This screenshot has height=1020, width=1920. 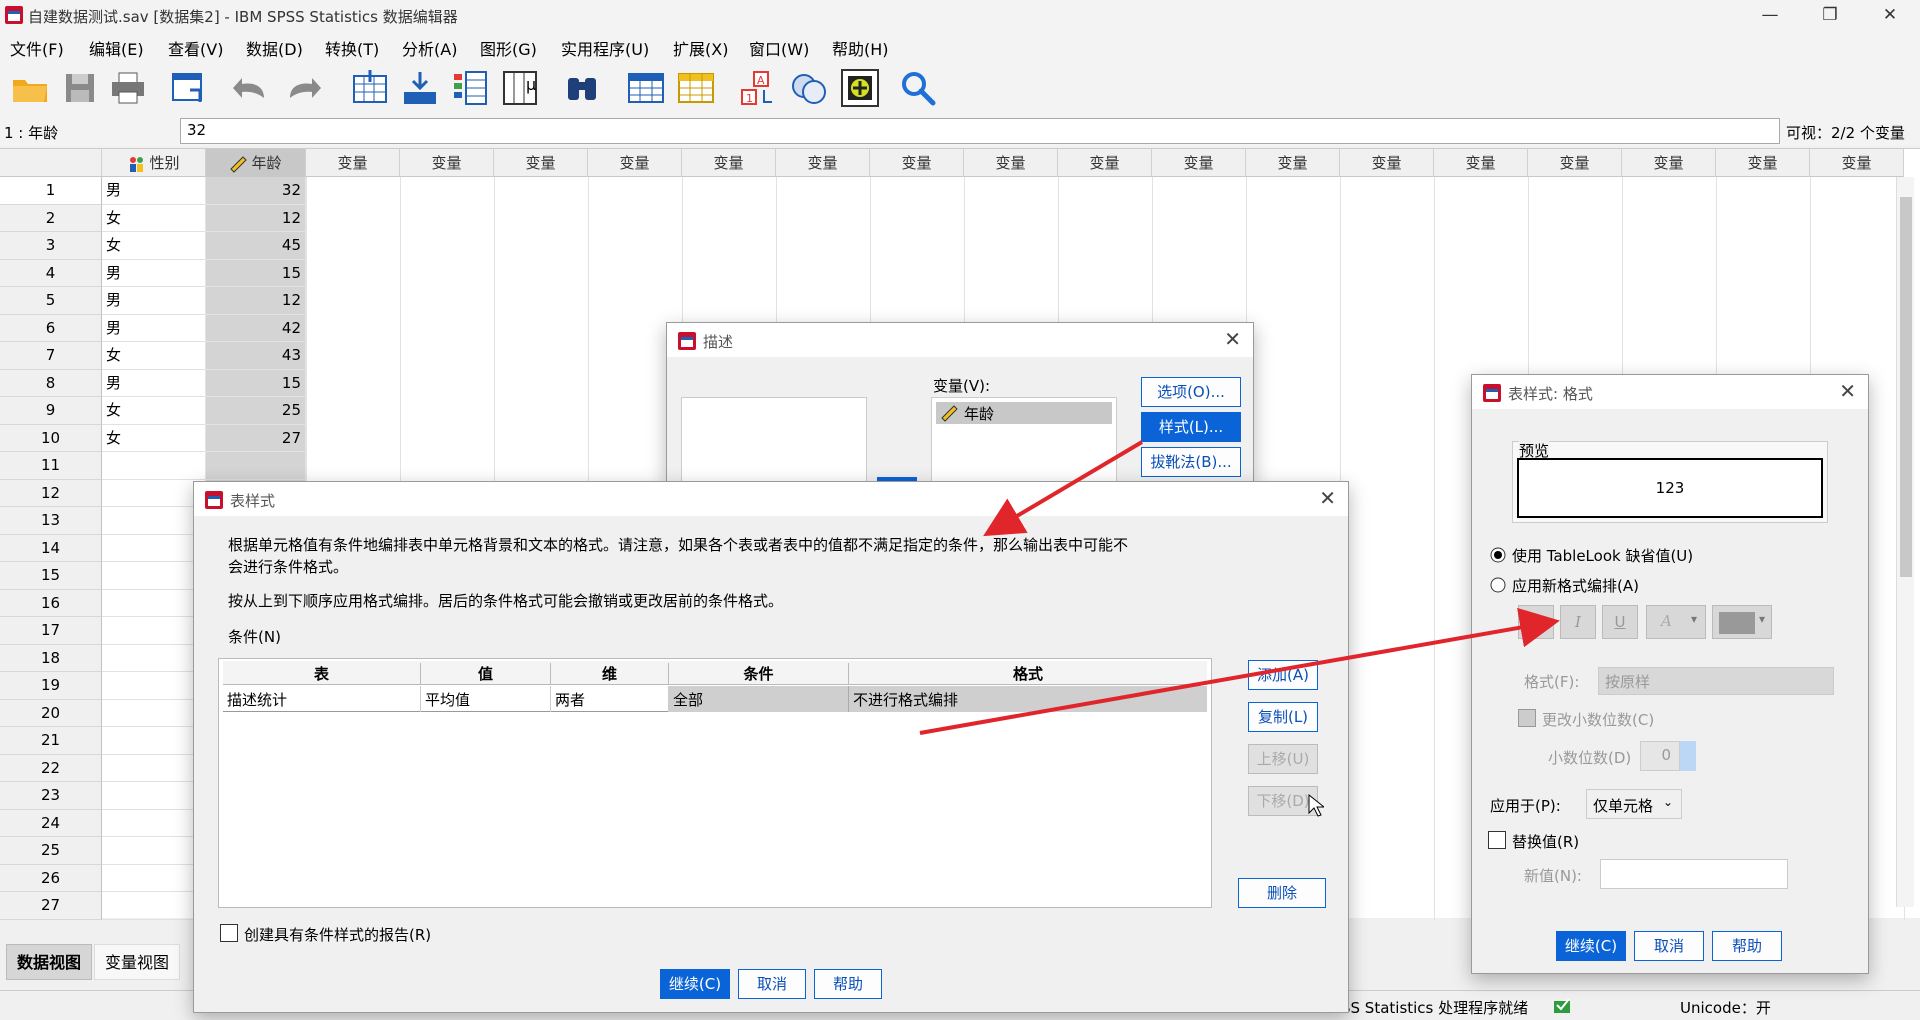 What do you see at coordinates (51, 246) in the screenshot?
I see `row-header: 3` at bounding box center [51, 246].